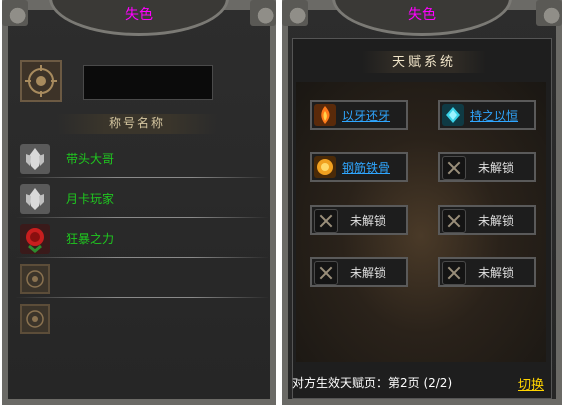 Image resolution: width=564 pixels, height=405 pixels. I want to click on red-rose-icon, so click(35, 239).